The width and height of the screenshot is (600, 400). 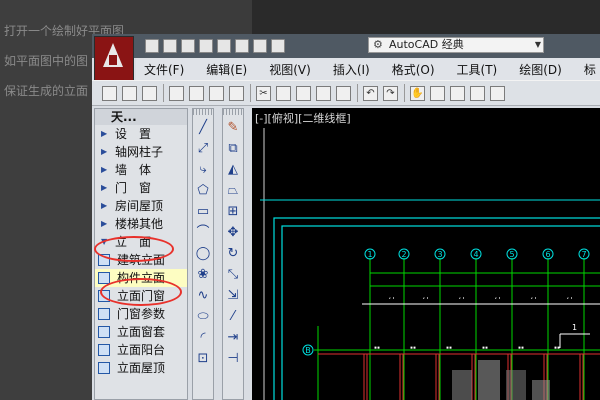 What do you see at coordinates (46, 61) in the screenshot?
I see `instruction-line-2: 如平面图中的图` at bounding box center [46, 61].